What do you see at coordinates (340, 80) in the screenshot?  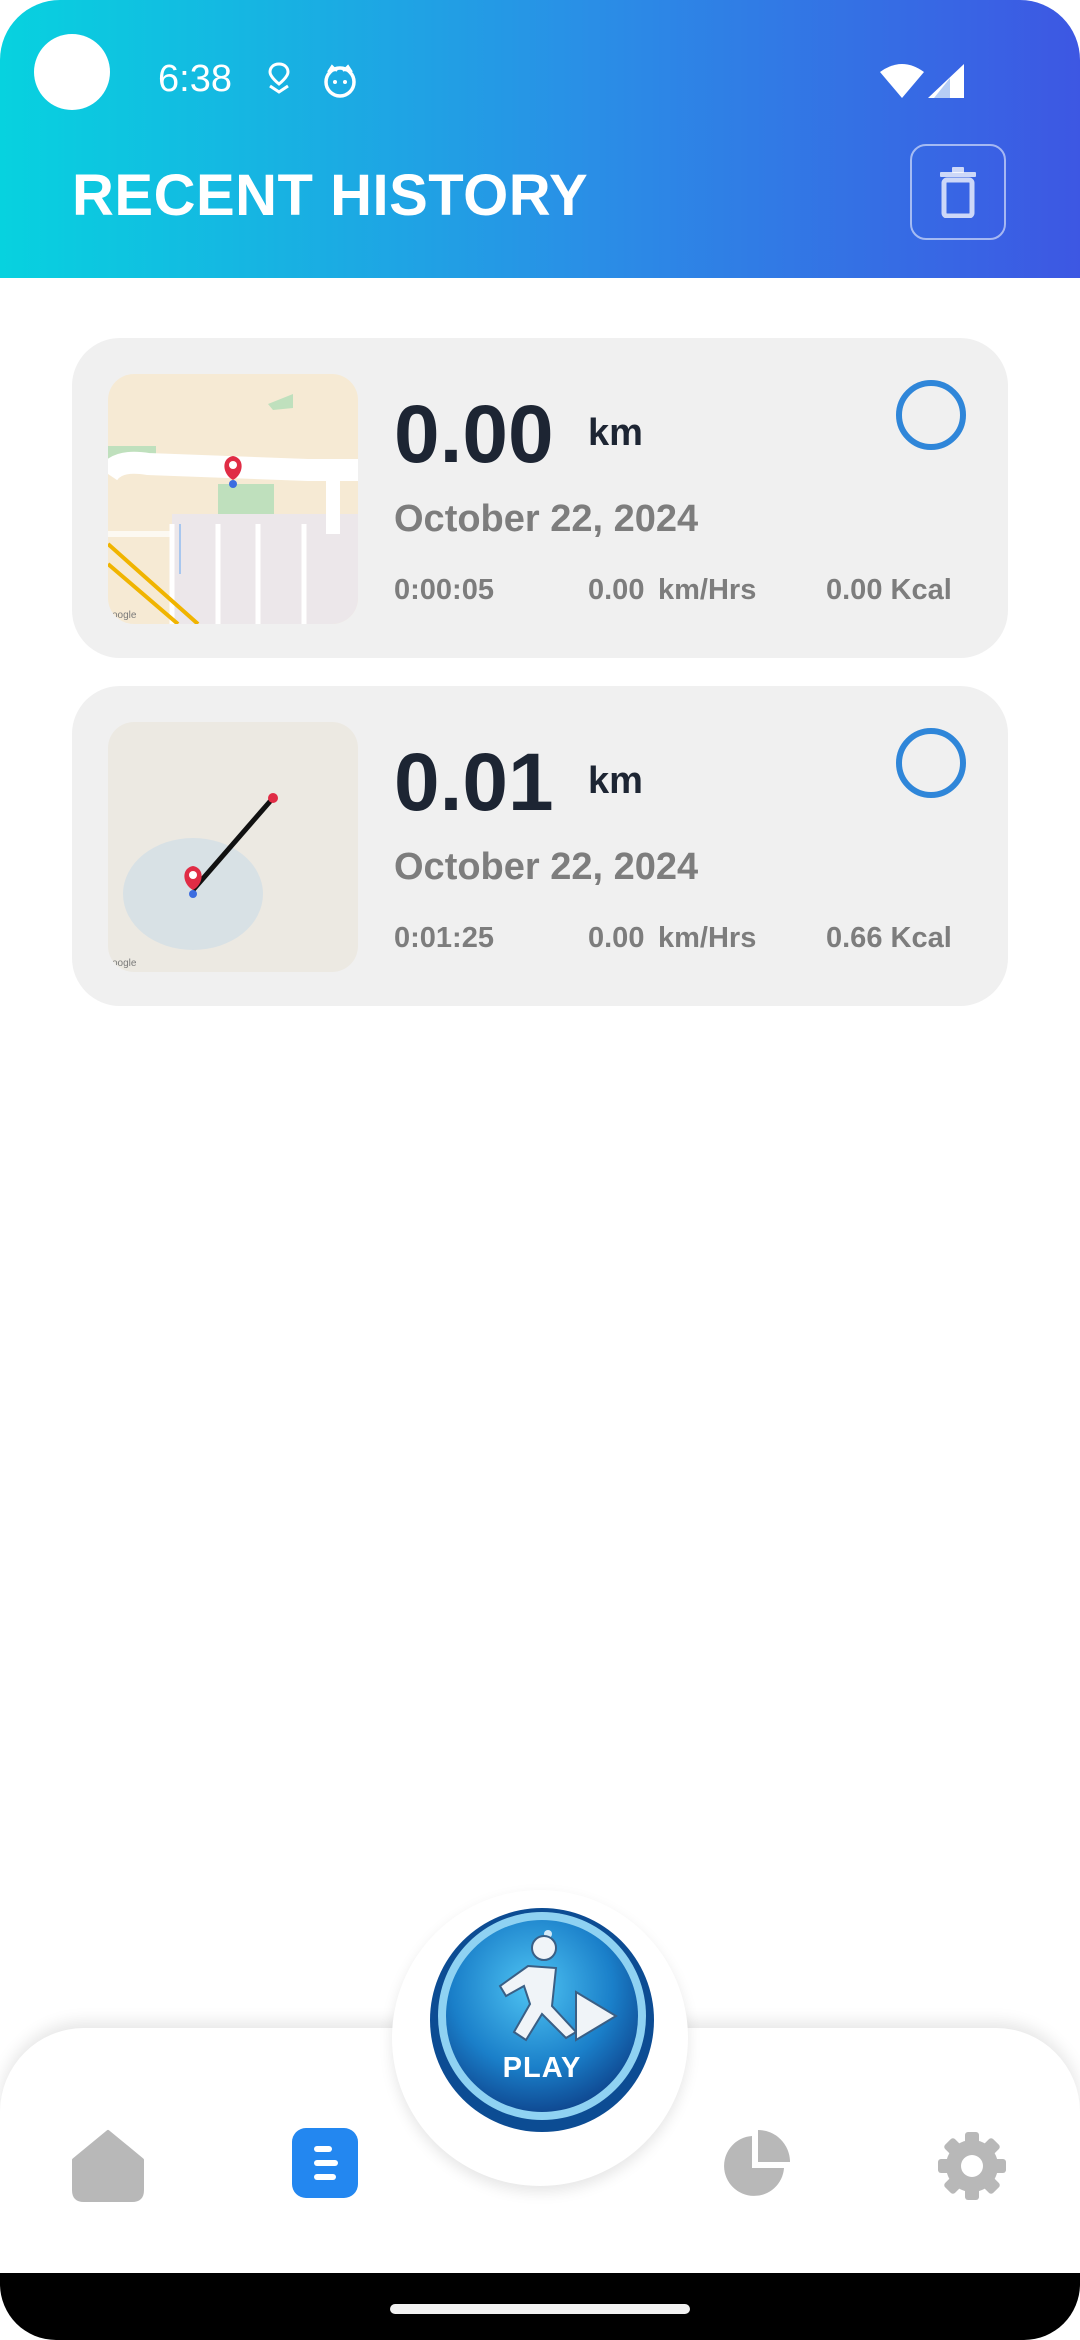 I see `cat-face-icon` at bounding box center [340, 80].